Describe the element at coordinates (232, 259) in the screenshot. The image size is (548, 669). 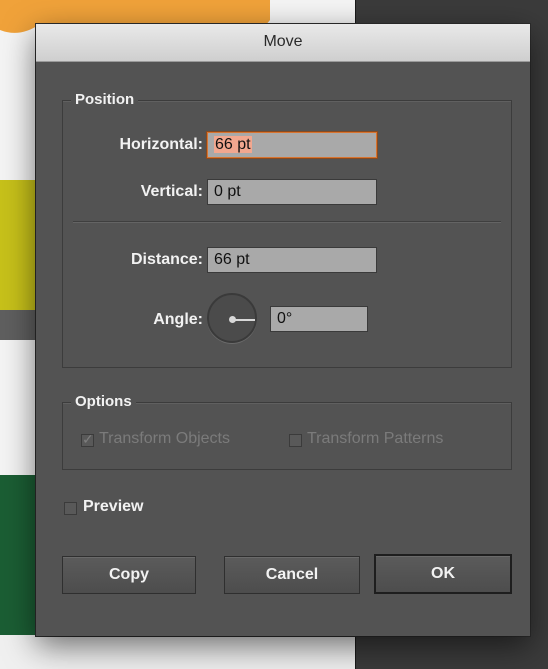
I see `distance-value: 66 pt` at that location.